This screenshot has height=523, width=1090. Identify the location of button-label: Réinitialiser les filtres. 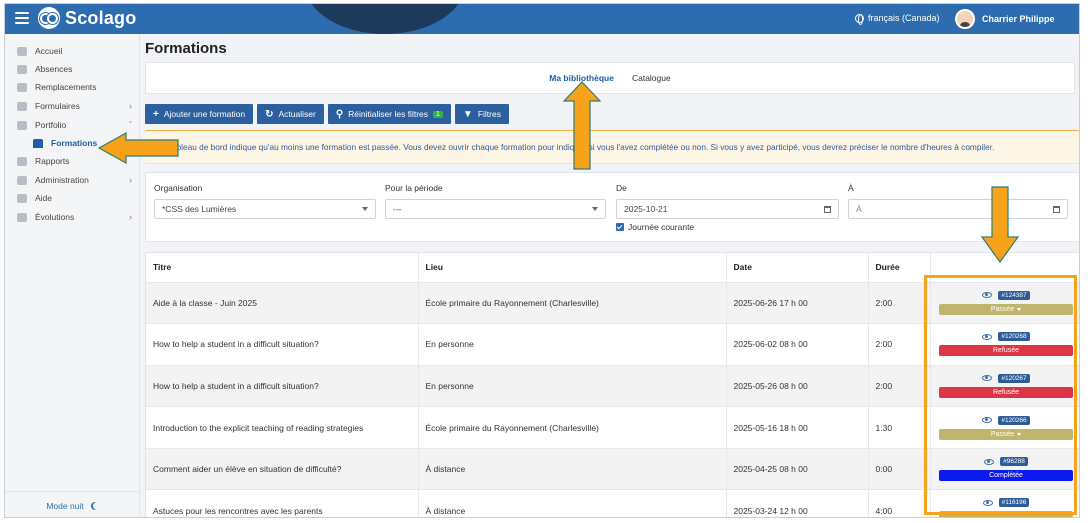
(388, 114).